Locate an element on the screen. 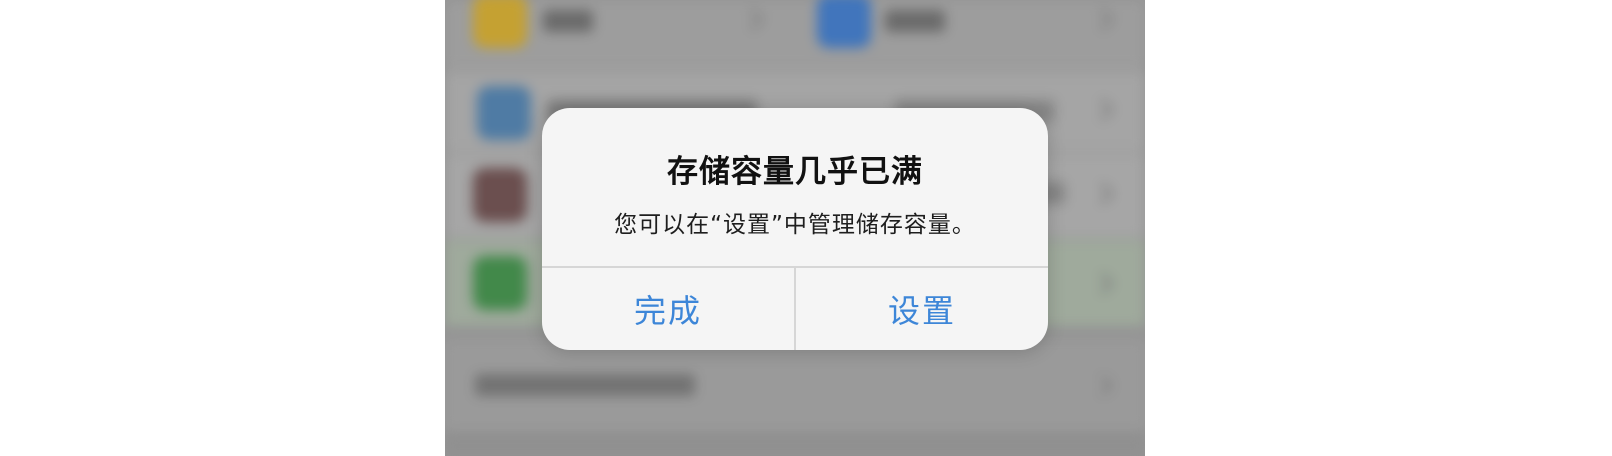 The height and width of the screenshot is (456, 1612). alert-message: 您可以在“设置”中管理储存容量。 is located at coordinates (795, 225).